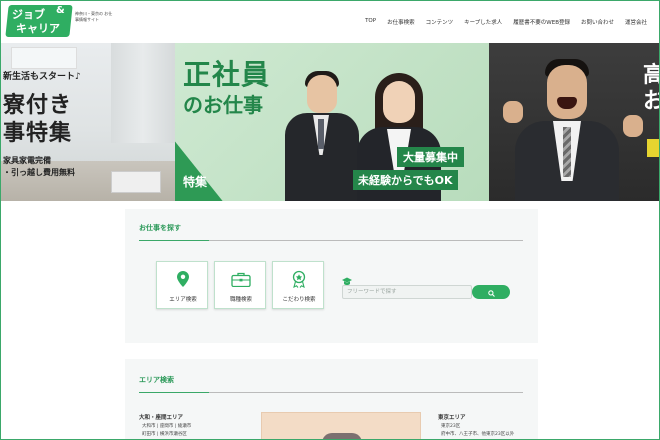 The image size is (660, 440). I want to click on area-search-heading: エリア検索, so click(156, 380).